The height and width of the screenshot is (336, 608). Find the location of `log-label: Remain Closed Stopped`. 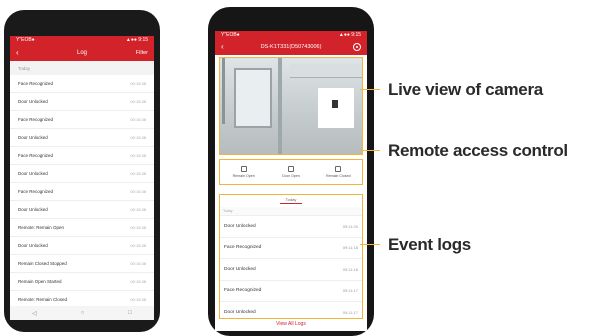

log-label: Remain Closed Stopped is located at coordinates (42, 263).